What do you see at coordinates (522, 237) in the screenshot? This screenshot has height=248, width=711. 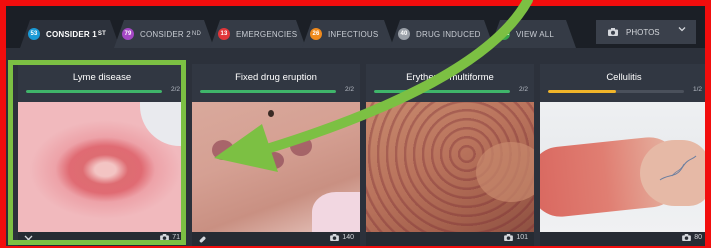 I see `photo-count: 101` at bounding box center [522, 237].